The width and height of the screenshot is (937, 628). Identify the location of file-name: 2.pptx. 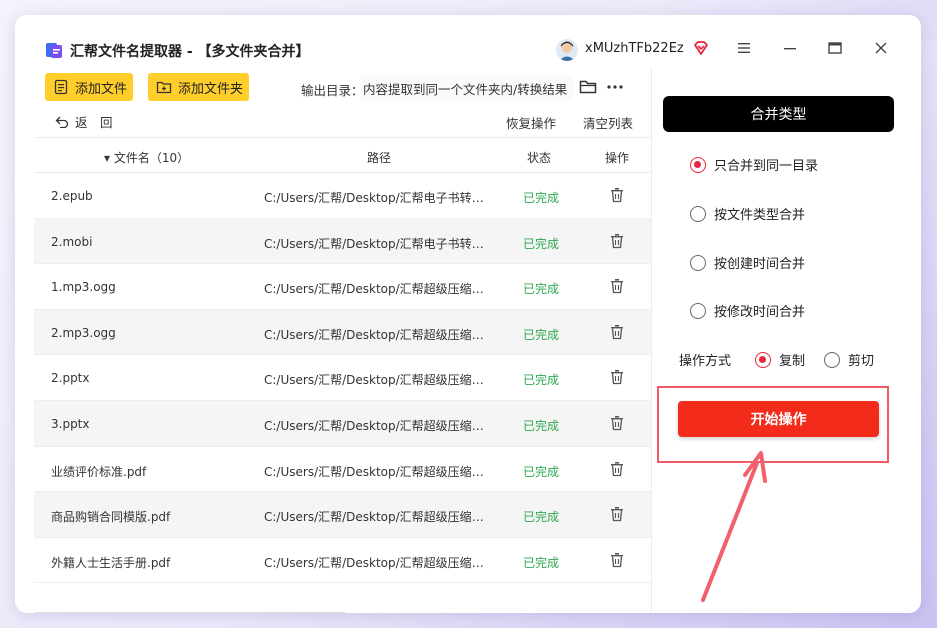
(70, 378).